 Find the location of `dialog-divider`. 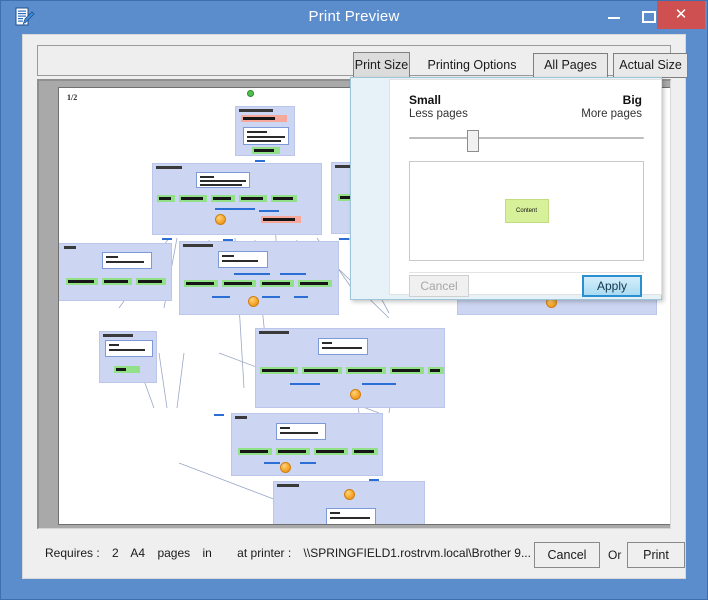

dialog-divider is located at coordinates (526, 272).